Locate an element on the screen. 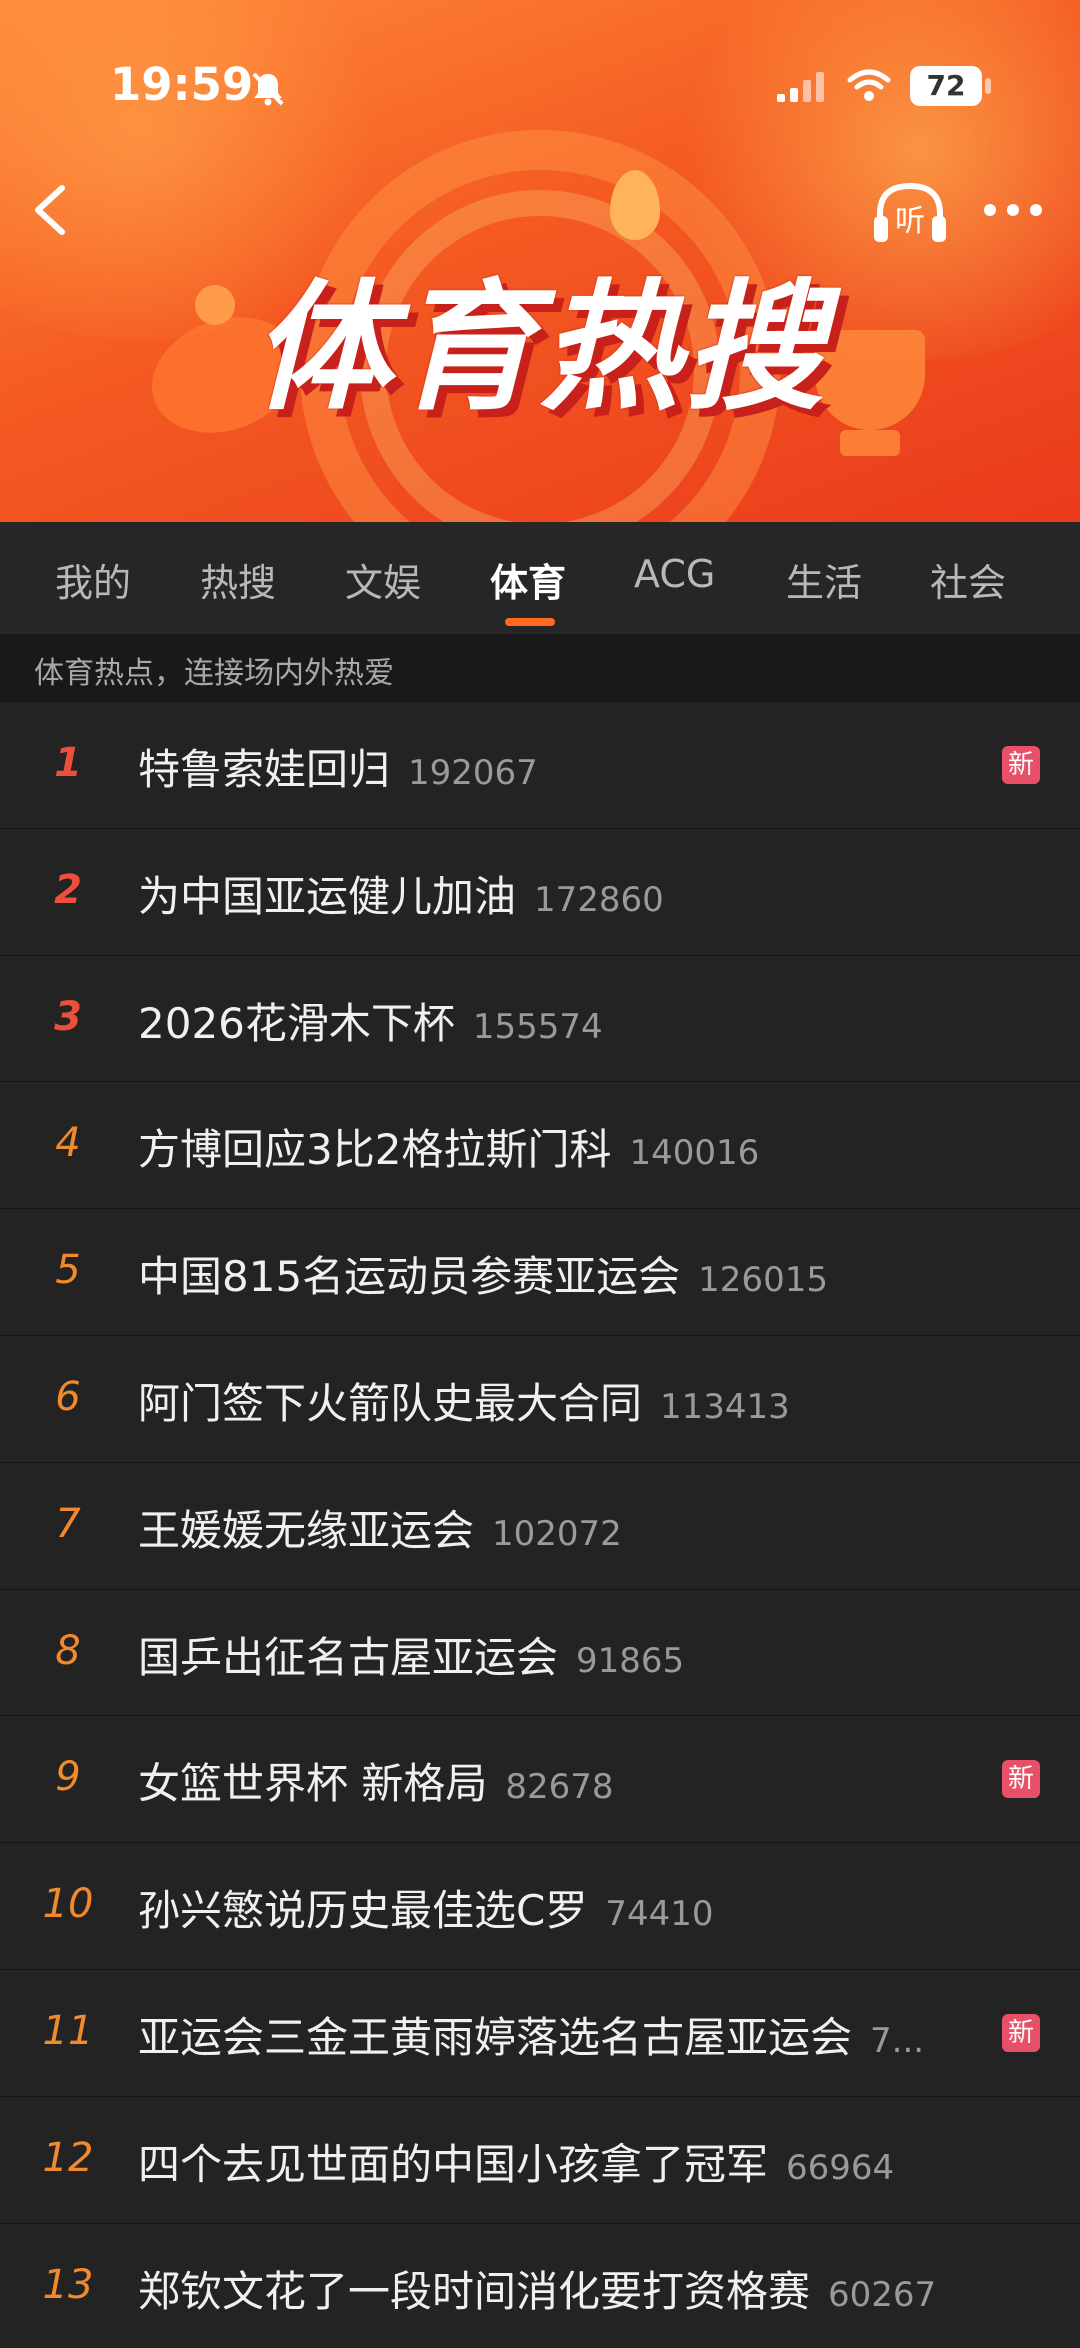 The width and height of the screenshot is (1080, 2348). rank-number: 11 is located at coordinates (68, 2030).